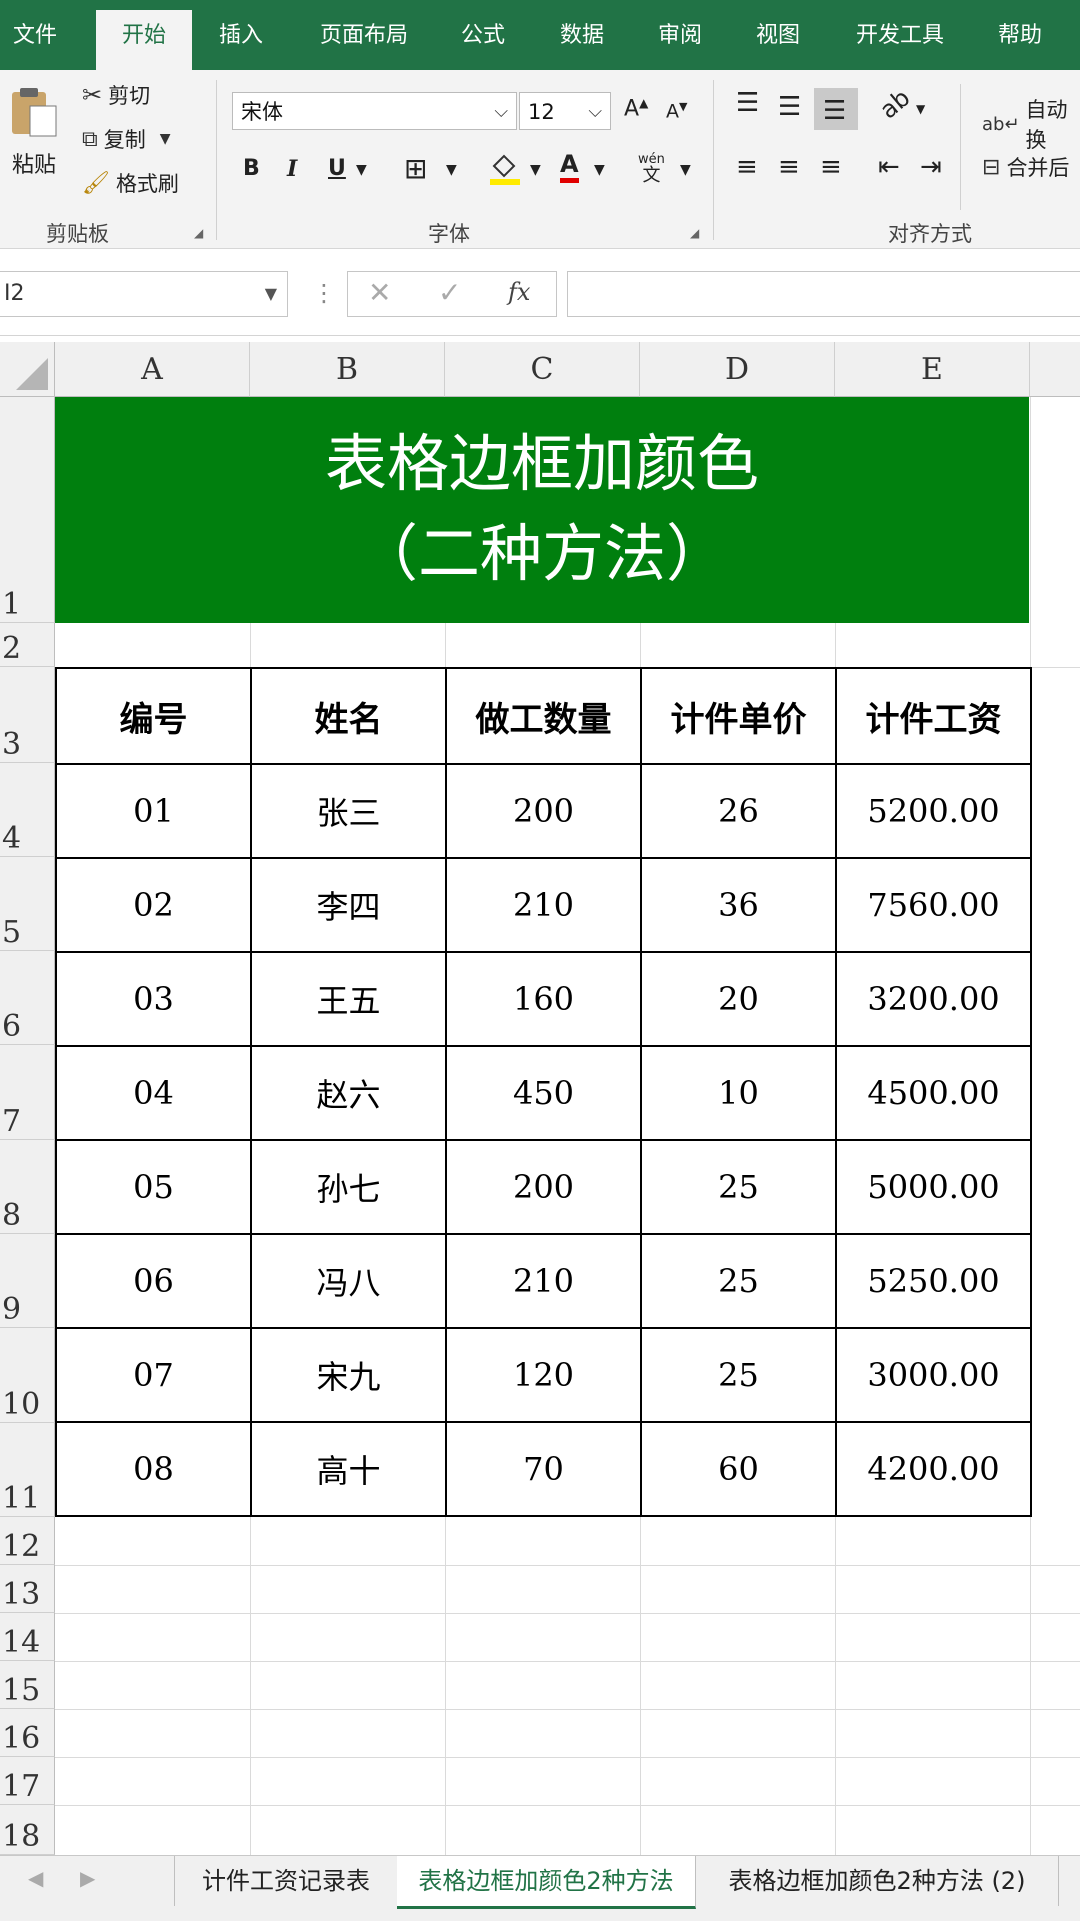 The height and width of the screenshot is (1921, 1080). What do you see at coordinates (116, 95) in the screenshot?
I see `cut-button: ✂ 剪切` at bounding box center [116, 95].